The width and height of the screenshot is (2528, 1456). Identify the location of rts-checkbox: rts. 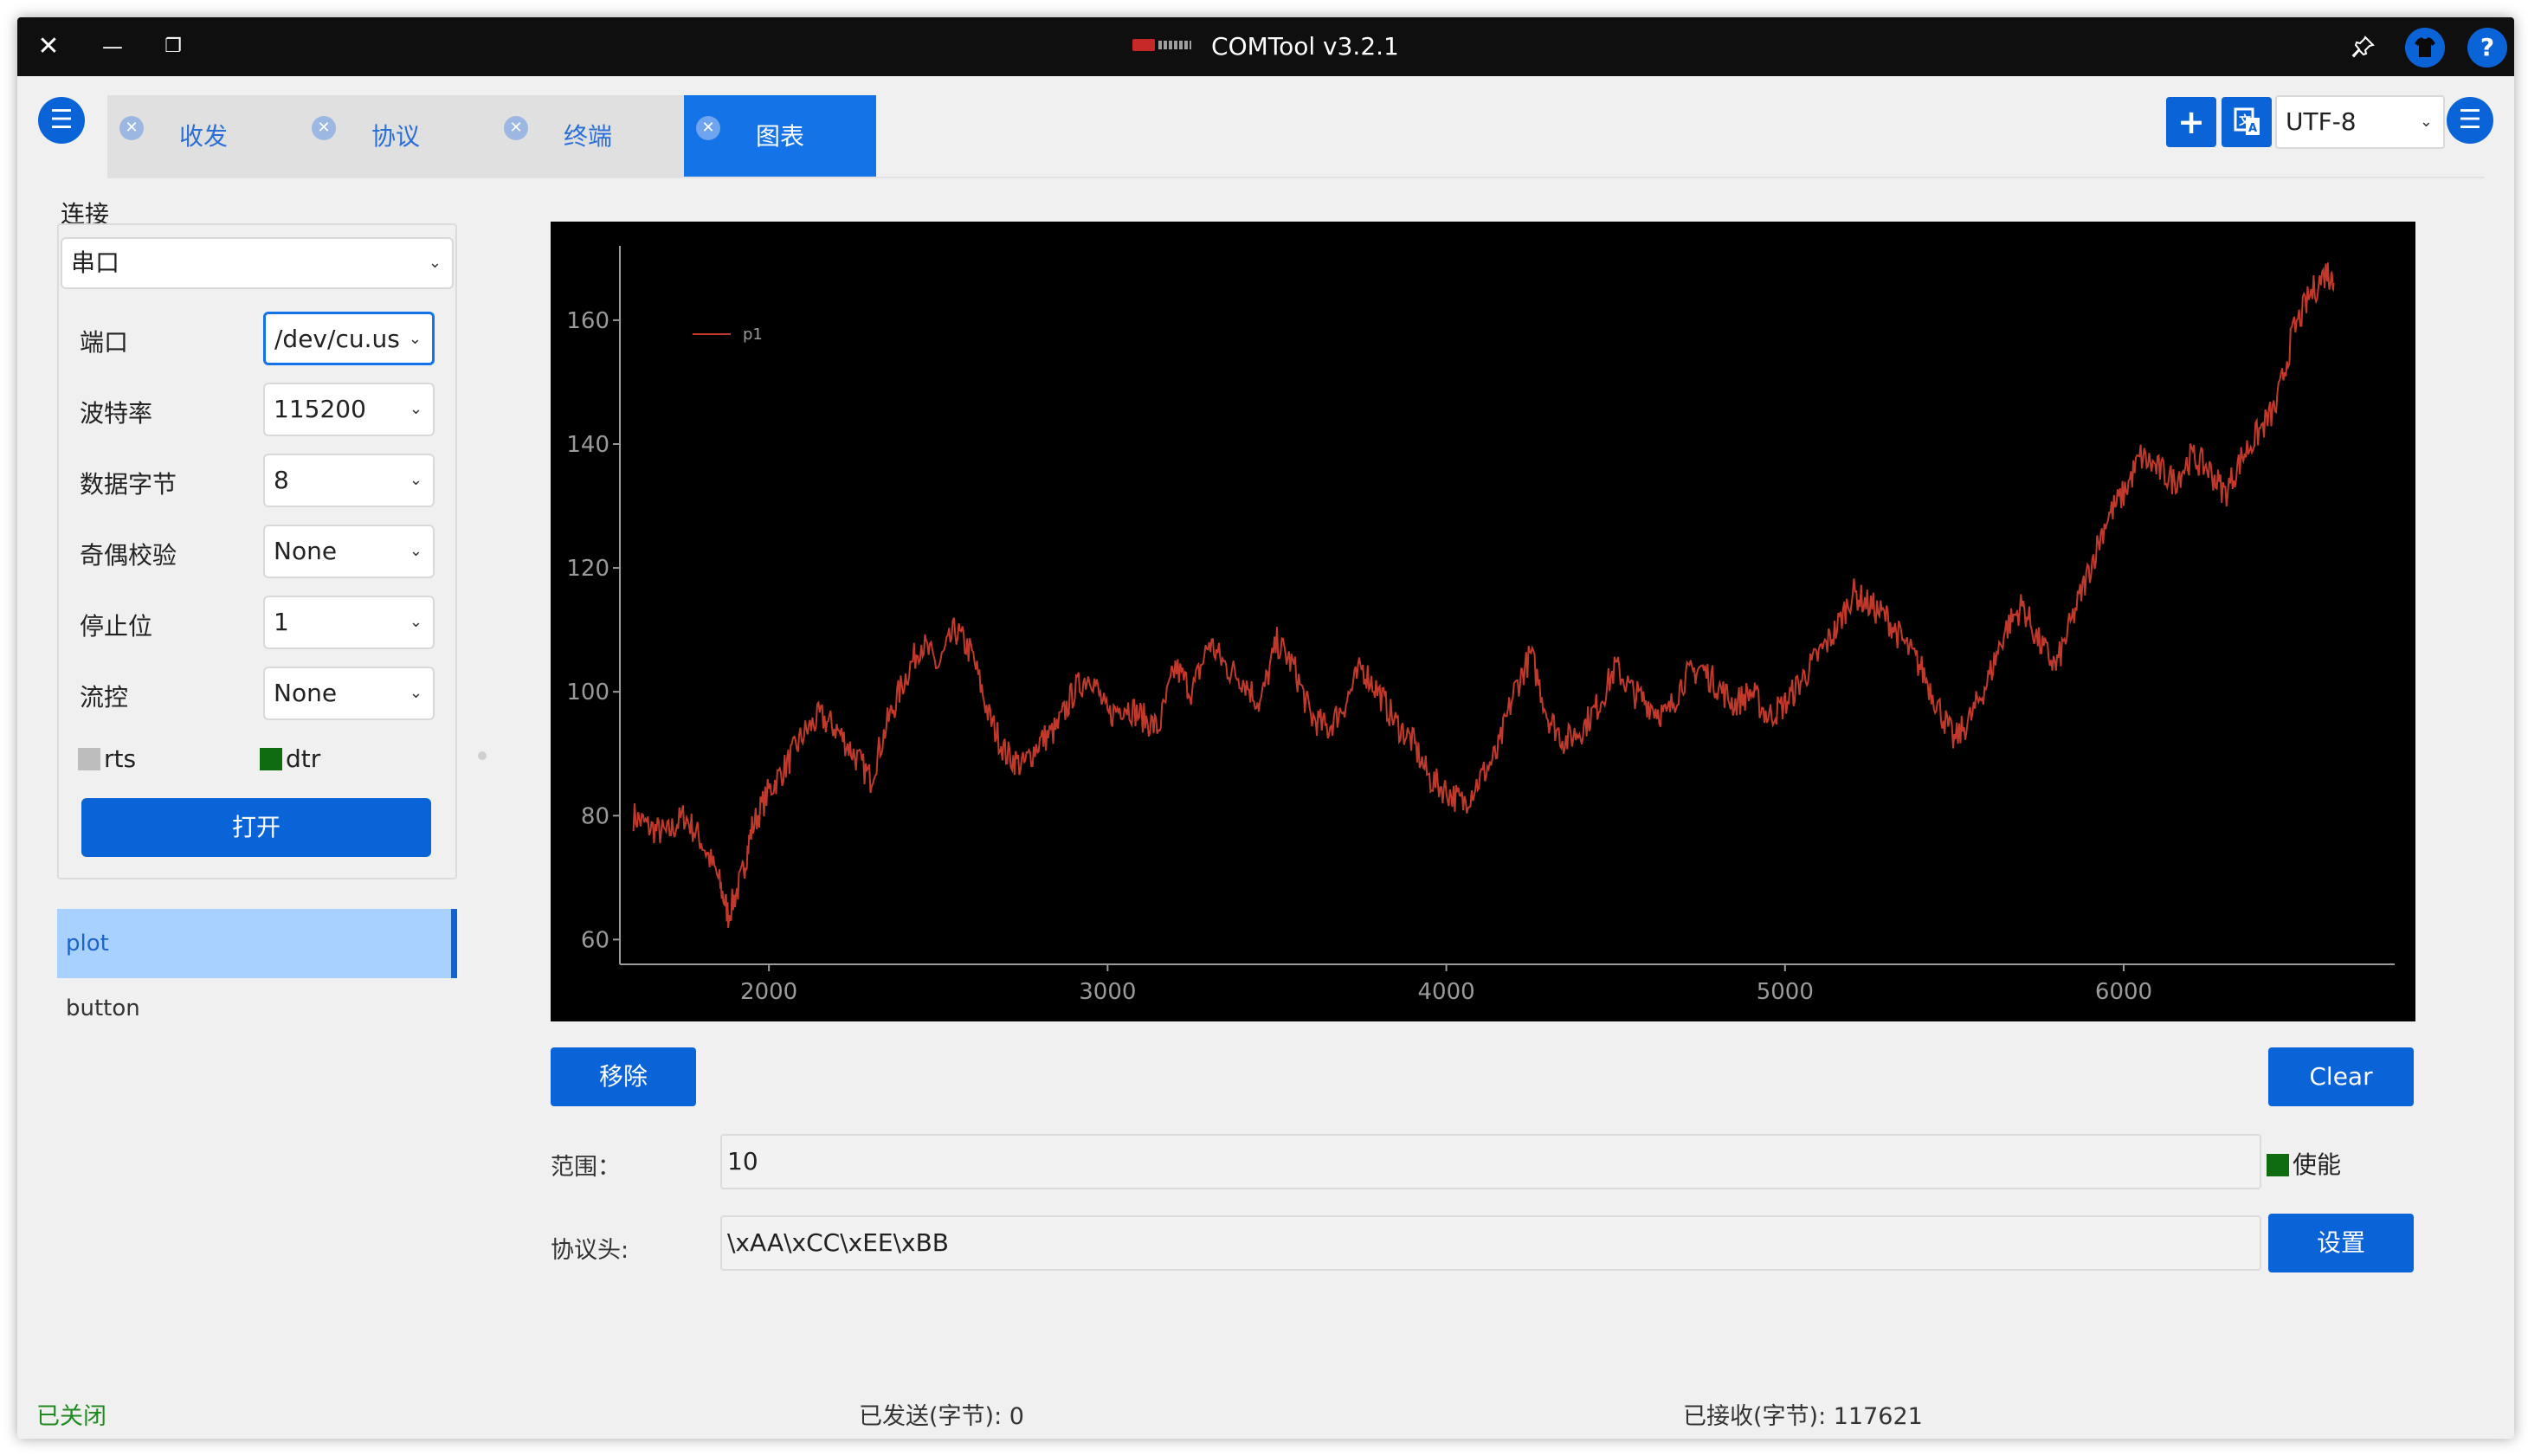
(107, 758).